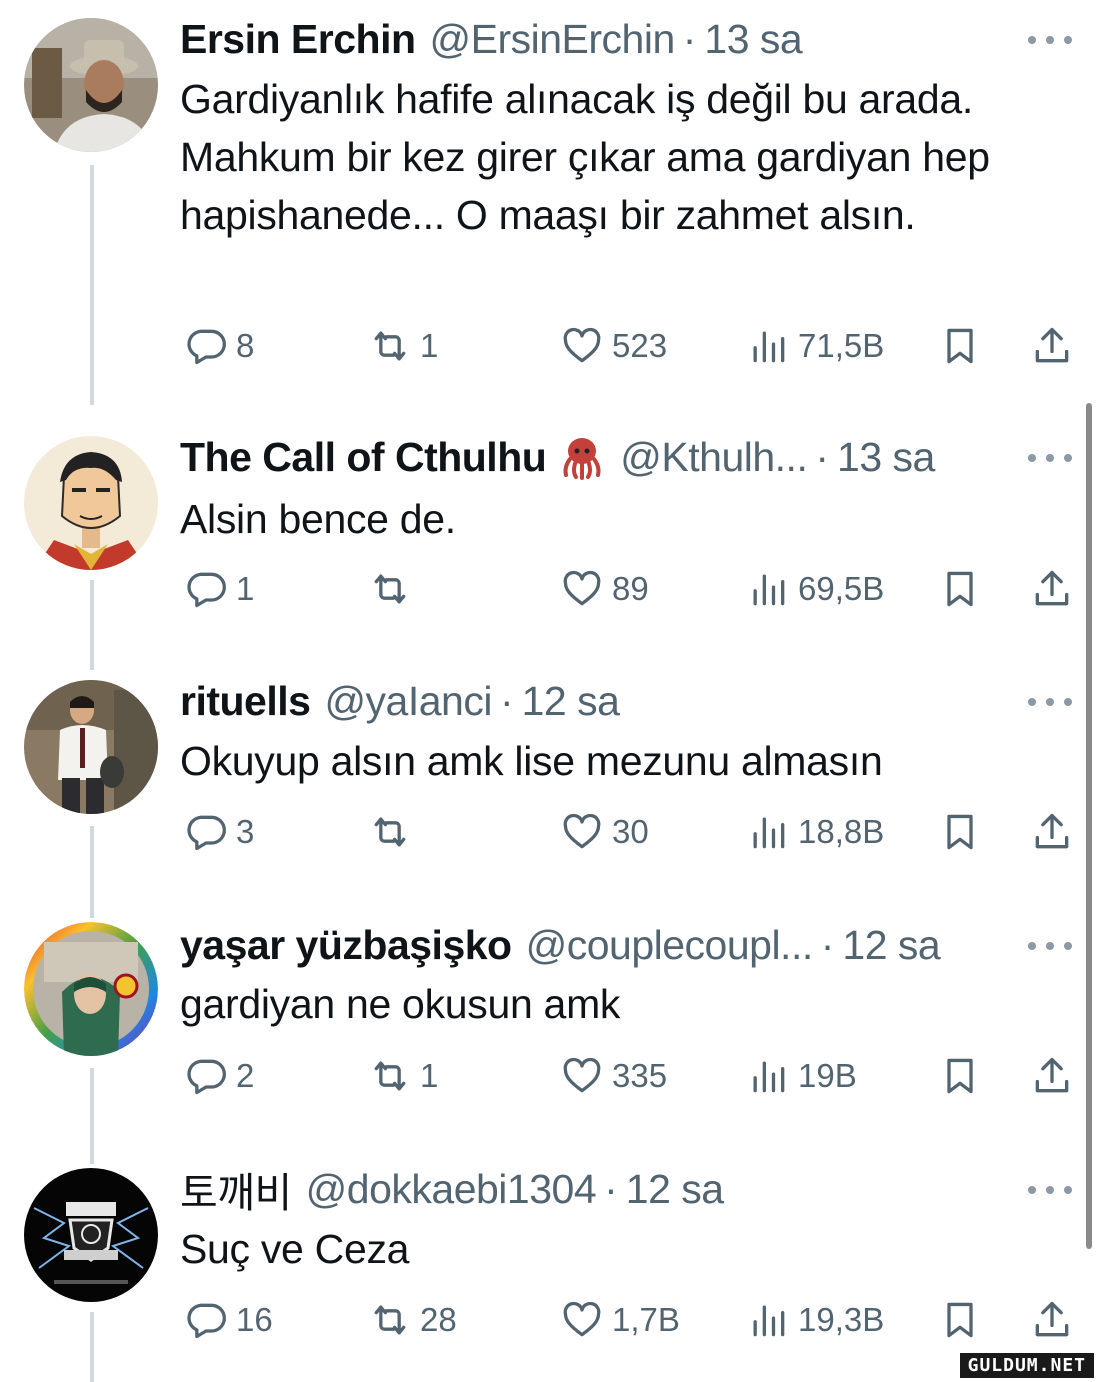 The height and width of the screenshot is (1382, 1100). Describe the element at coordinates (318, 519) in the screenshot. I see `tweet-text: Alsin bence de.` at that location.